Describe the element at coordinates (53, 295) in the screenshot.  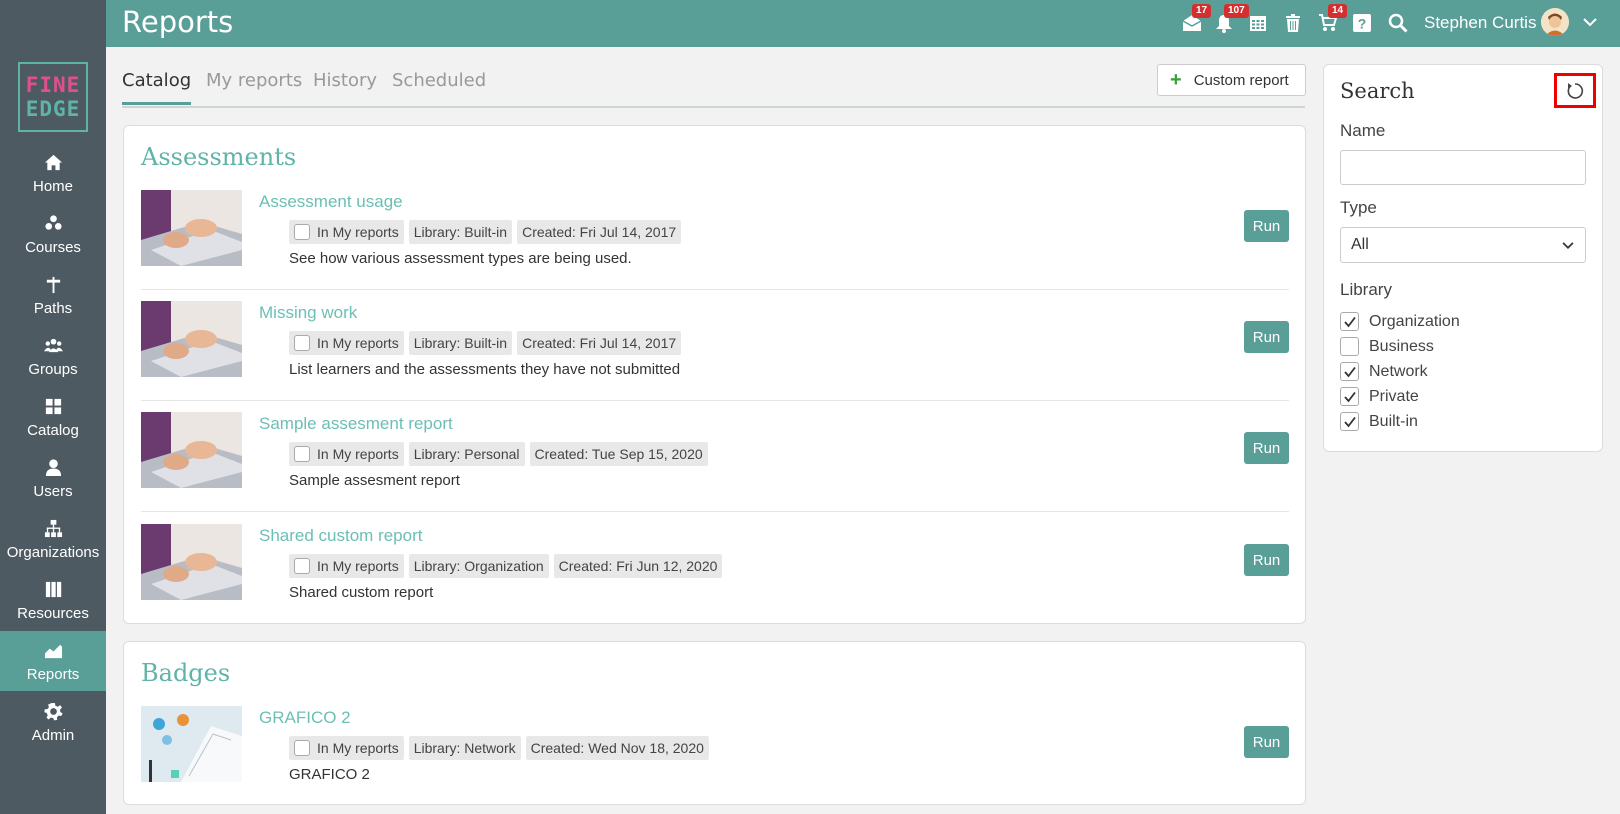
I see `sidebar-item-paths: Paths` at that location.